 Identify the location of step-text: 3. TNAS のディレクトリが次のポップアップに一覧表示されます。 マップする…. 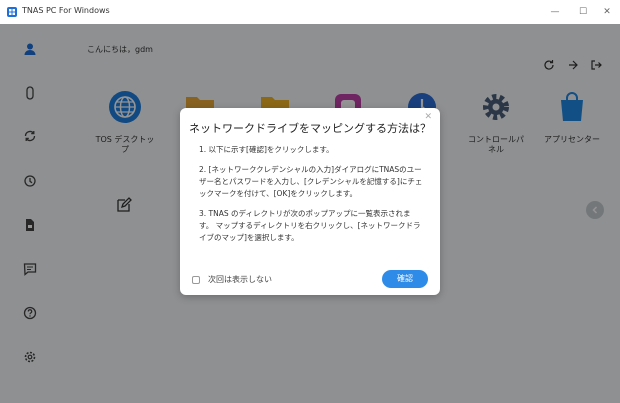
(310, 225).